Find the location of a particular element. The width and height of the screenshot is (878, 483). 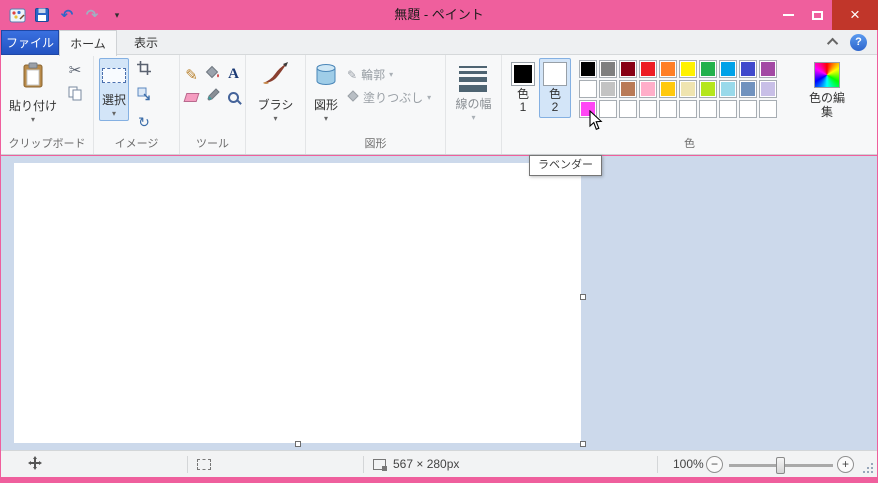

resize-grip is located at coordinates (867, 467).